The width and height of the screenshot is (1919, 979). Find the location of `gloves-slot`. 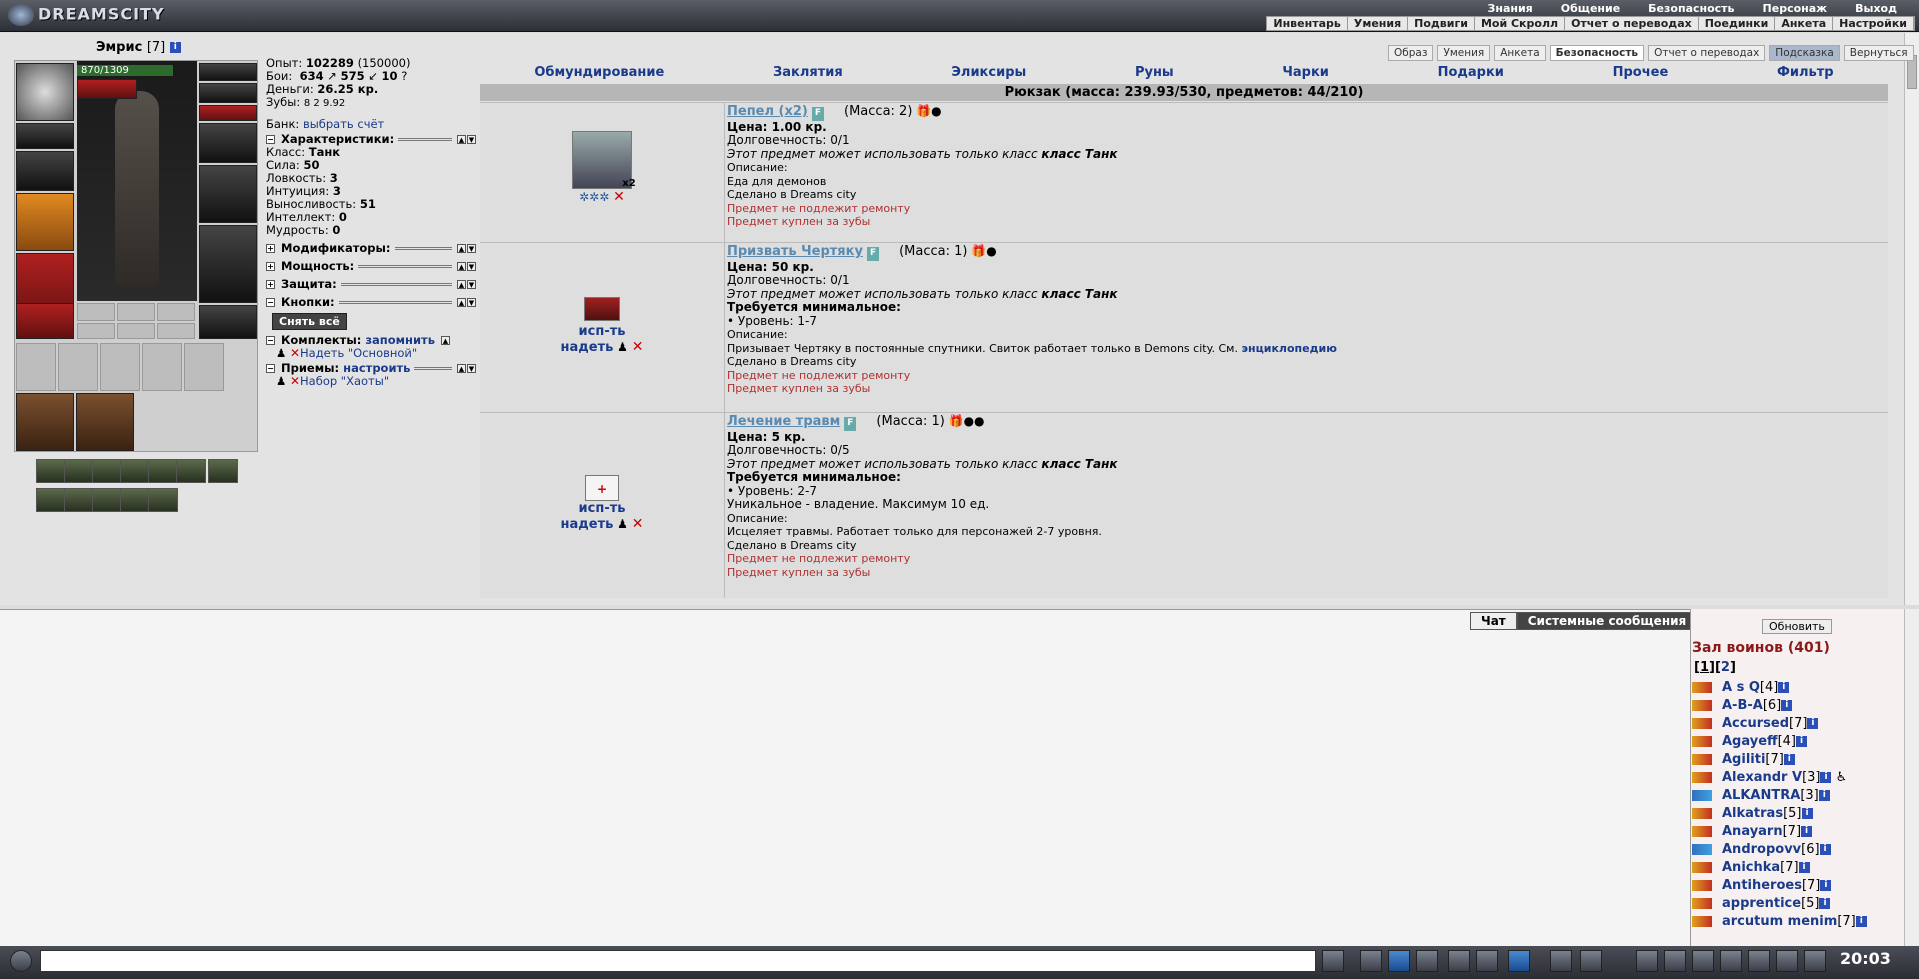

gloves-slot is located at coordinates (228, 143).